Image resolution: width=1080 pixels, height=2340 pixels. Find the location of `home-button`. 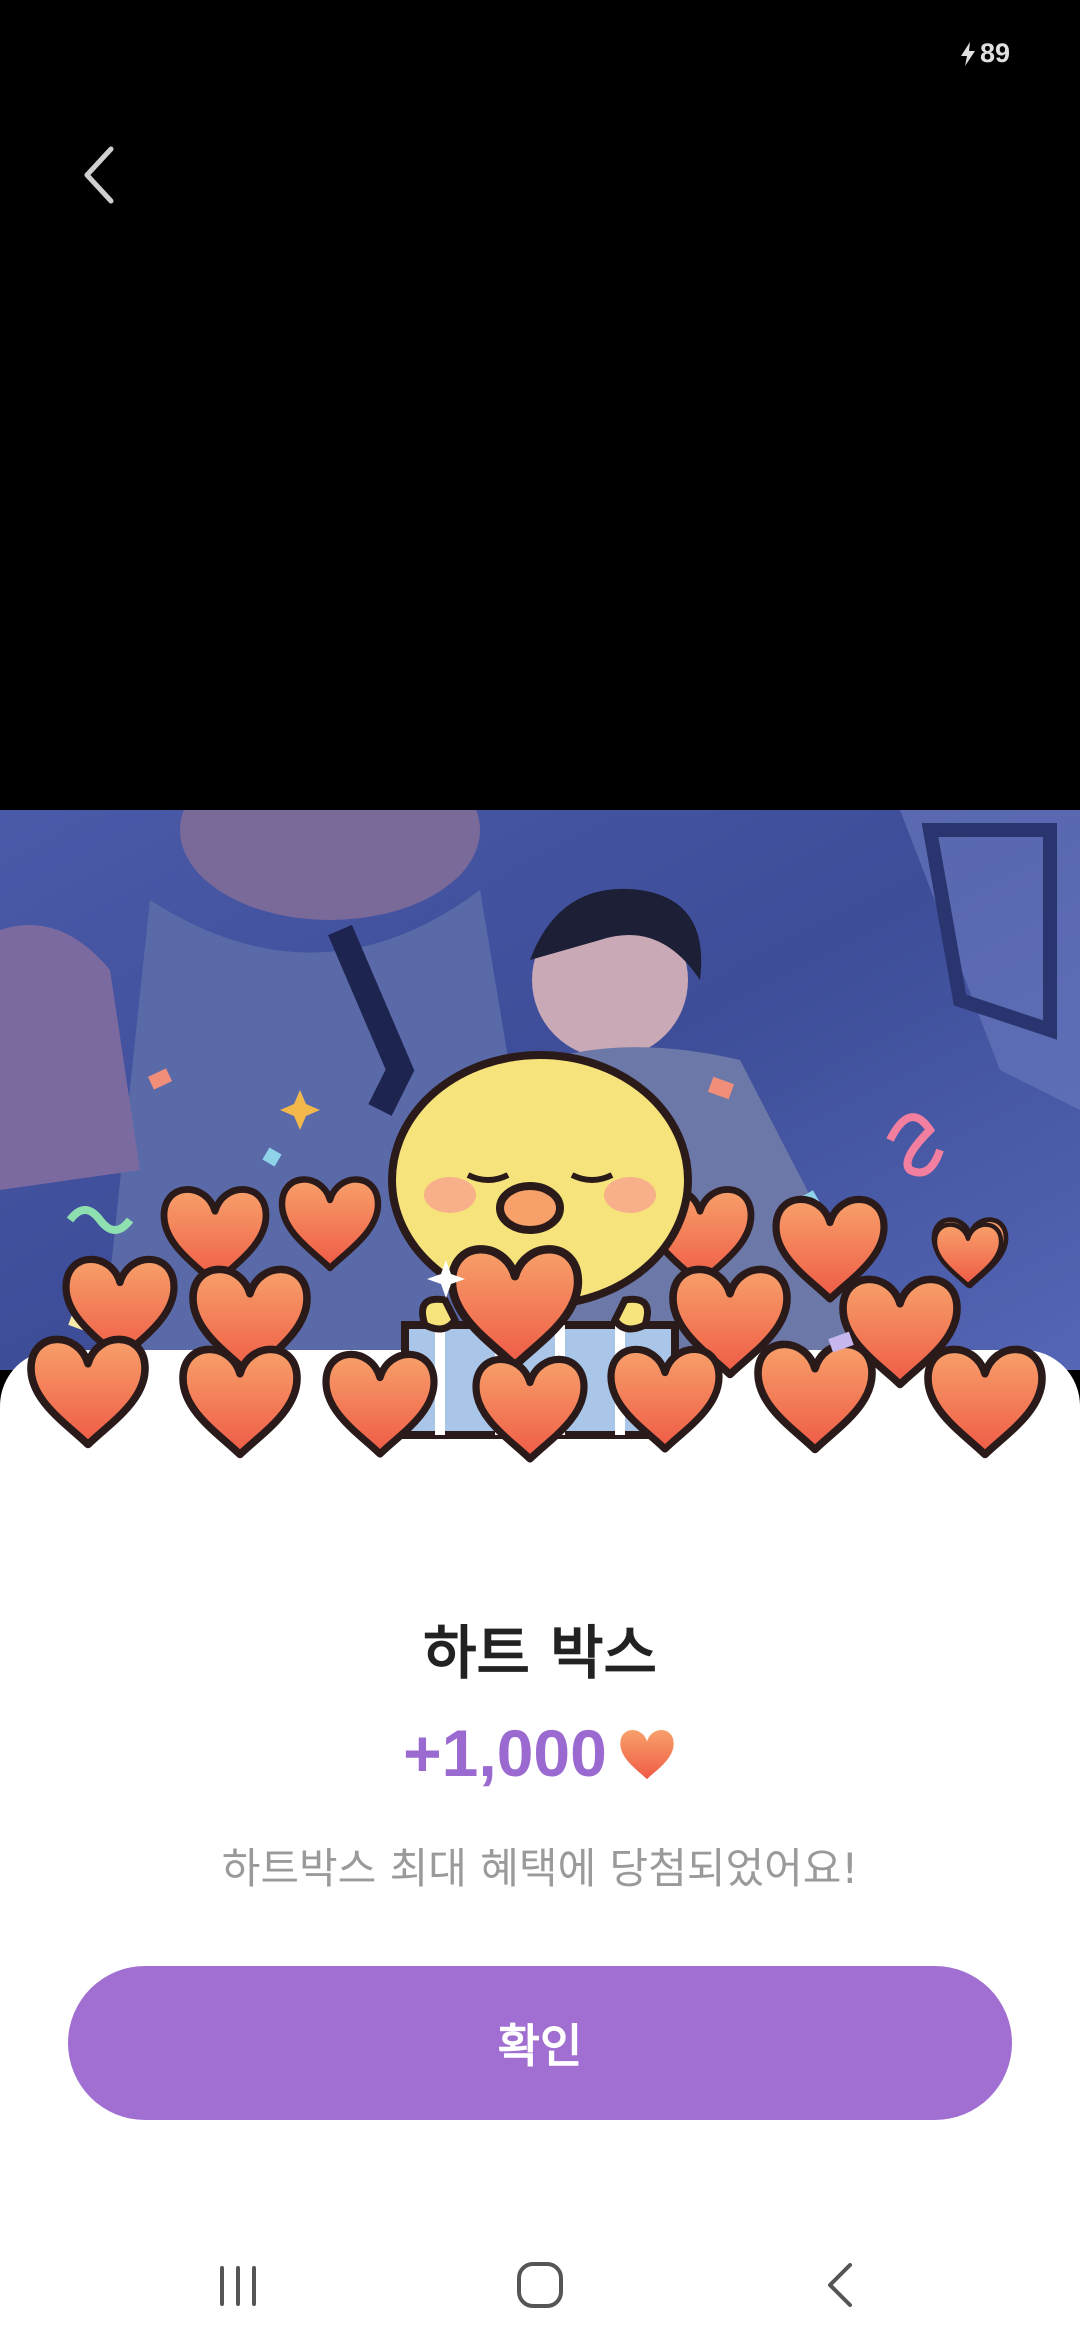

home-button is located at coordinates (540, 2285).